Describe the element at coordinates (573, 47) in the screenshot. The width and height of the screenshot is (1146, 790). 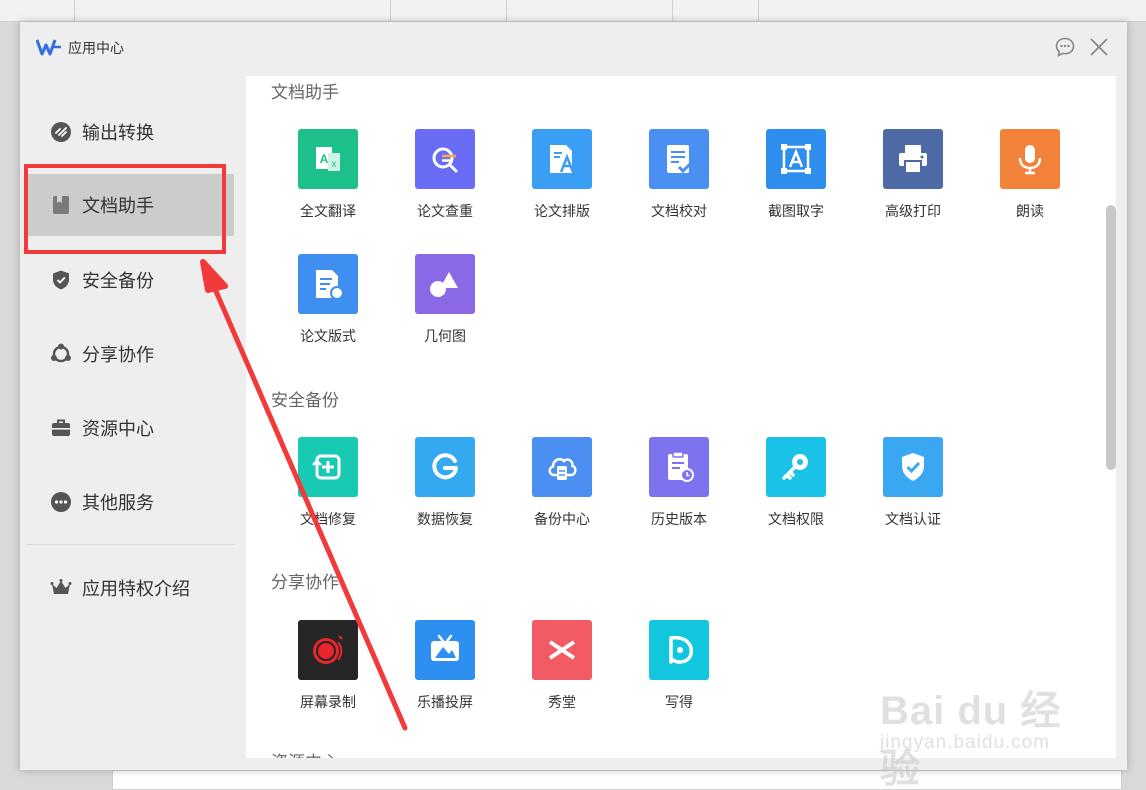
I see `title-bar: 应用中心` at that location.